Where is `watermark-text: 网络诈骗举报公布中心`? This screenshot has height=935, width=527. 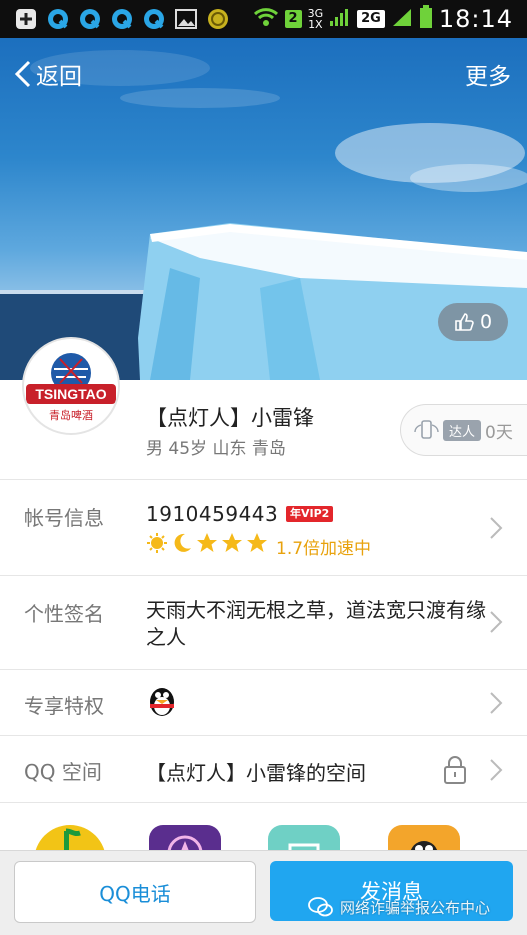
watermark-text: 网络诈骗举报公布中心 is located at coordinates (415, 907).